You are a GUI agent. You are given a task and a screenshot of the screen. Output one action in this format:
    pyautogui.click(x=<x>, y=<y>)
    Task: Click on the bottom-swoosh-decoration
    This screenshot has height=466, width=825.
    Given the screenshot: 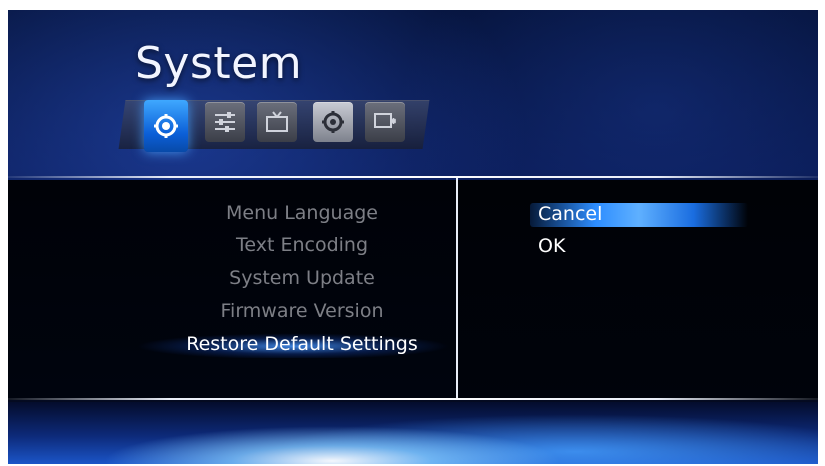 What is the action you would take?
    pyautogui.click(x=413, y=433)
    